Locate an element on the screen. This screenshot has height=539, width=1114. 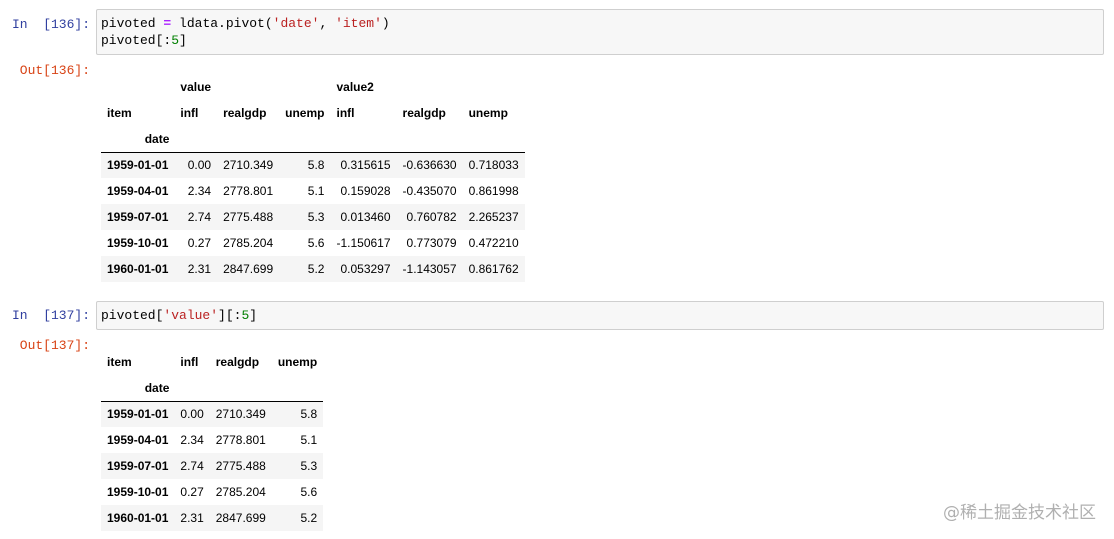
code-token: , is located at coordinates (327, 23).